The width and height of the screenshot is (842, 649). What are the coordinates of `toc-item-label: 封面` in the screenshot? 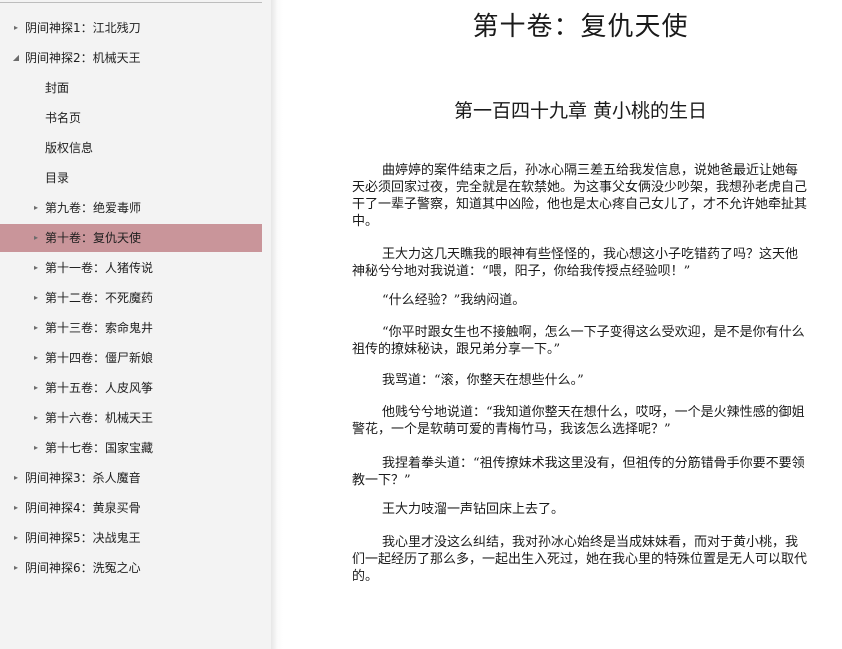 It's located at (57, 88).